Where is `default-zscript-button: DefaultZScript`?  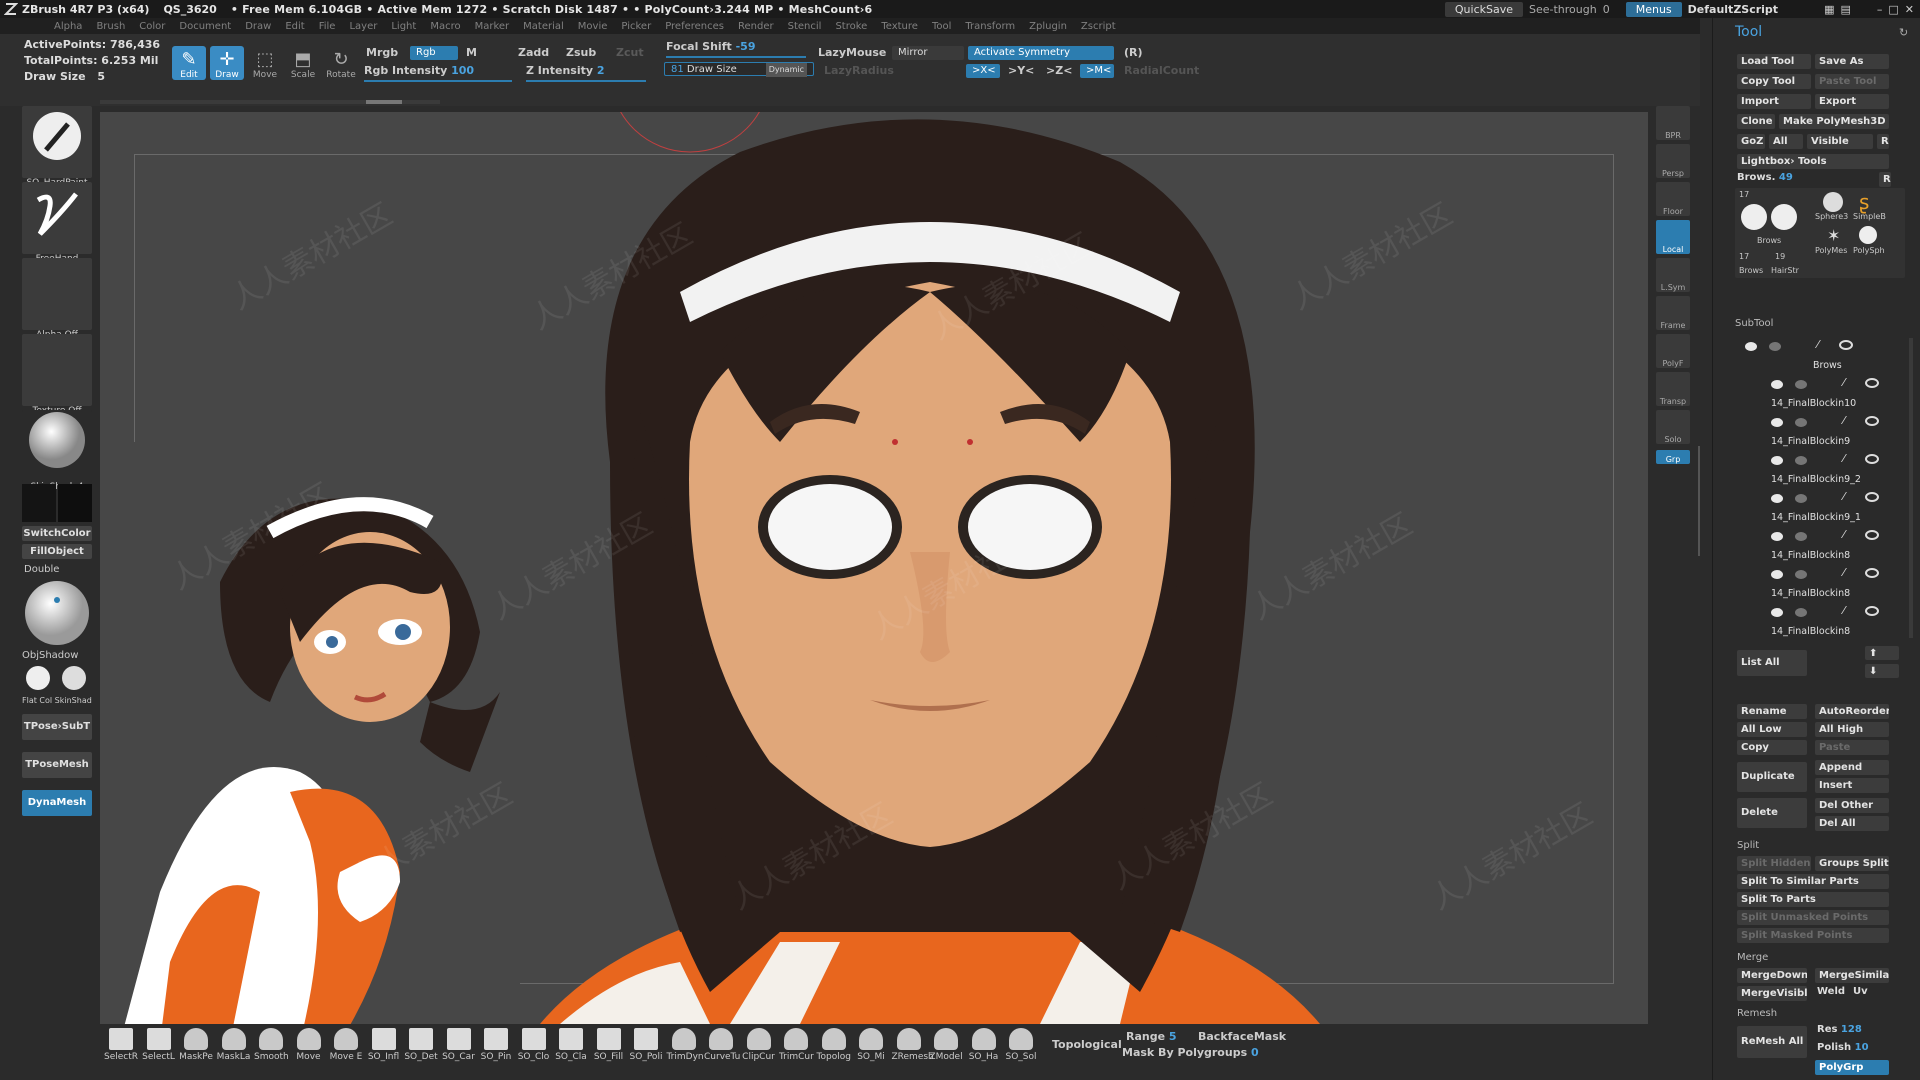 default-zscript-button: DefaultZScript is located at coordinates (1733, 9).